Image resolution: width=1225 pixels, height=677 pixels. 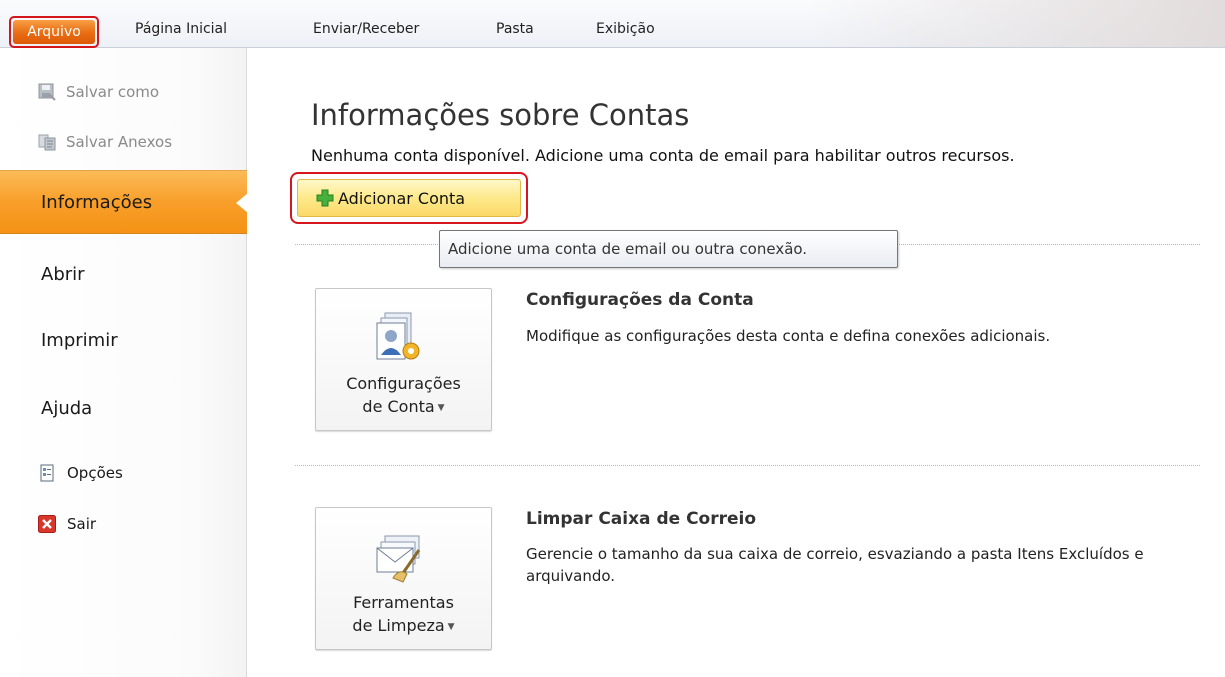 I want to click on cleanup-tools-label-line1: Ferramentas, so click(x=403, y=602).